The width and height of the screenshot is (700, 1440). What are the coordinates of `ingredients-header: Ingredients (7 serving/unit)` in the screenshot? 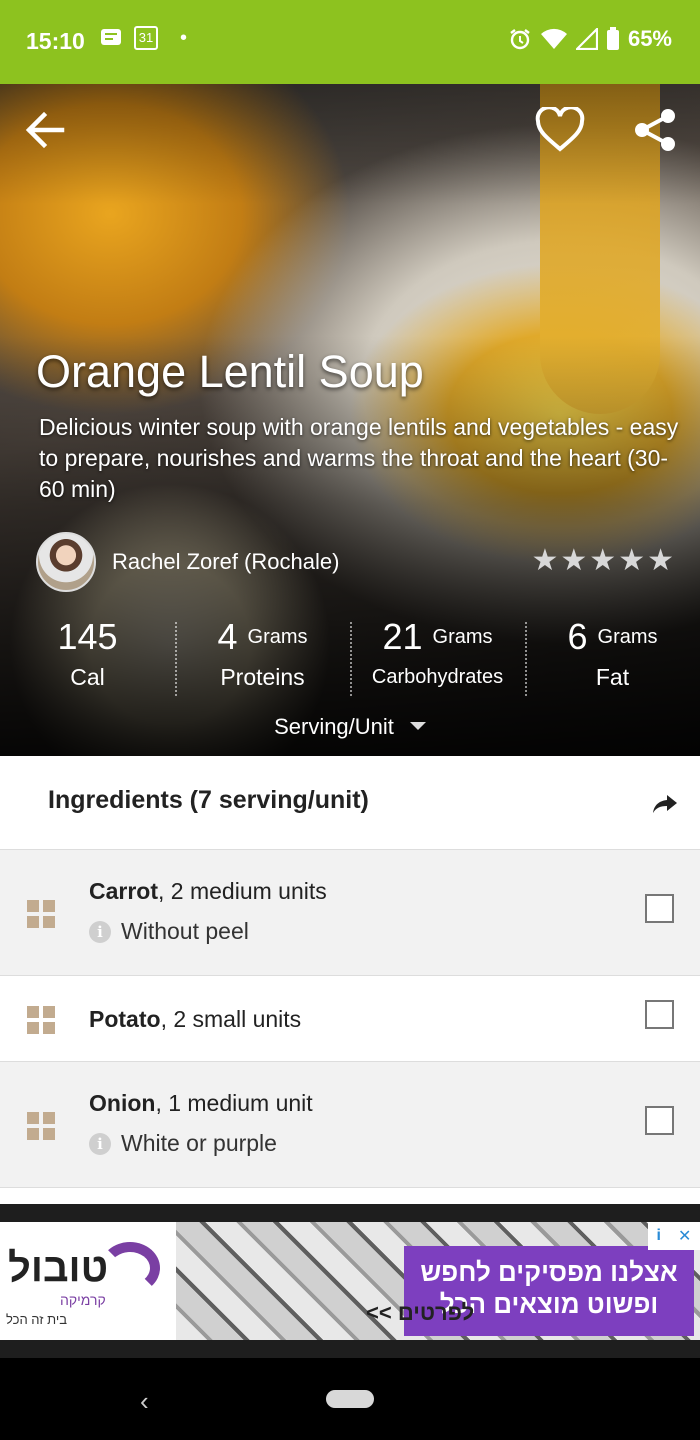 It's located at (350, 803).